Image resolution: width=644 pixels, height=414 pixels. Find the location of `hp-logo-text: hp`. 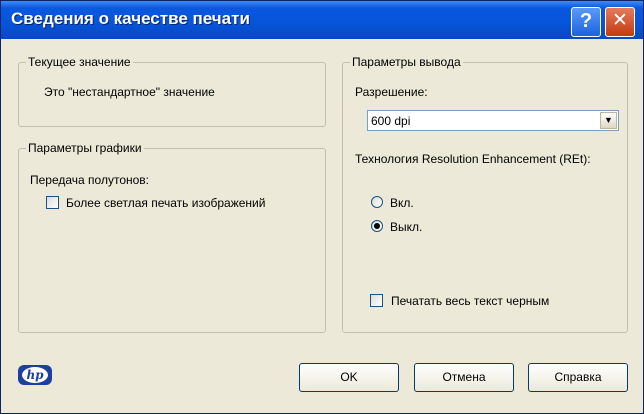

hp-logo-text: hp is located at coordinates (35, 375).